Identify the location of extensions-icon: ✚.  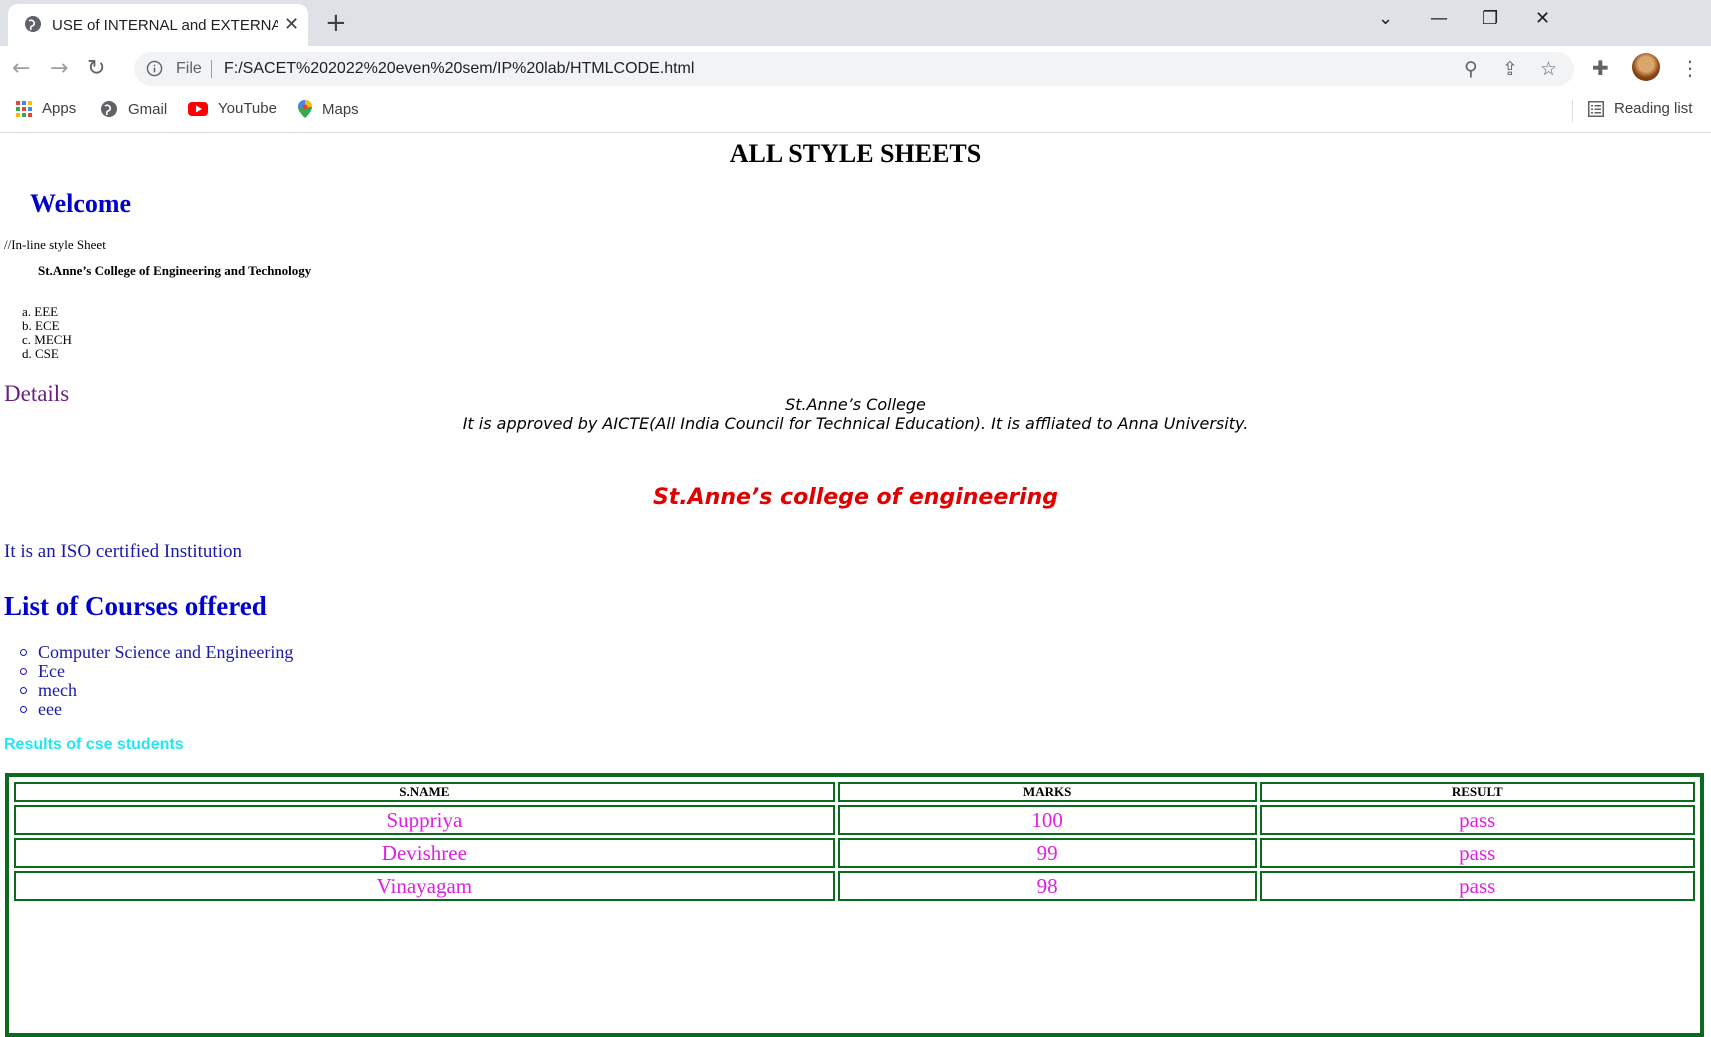
(1600, 68).